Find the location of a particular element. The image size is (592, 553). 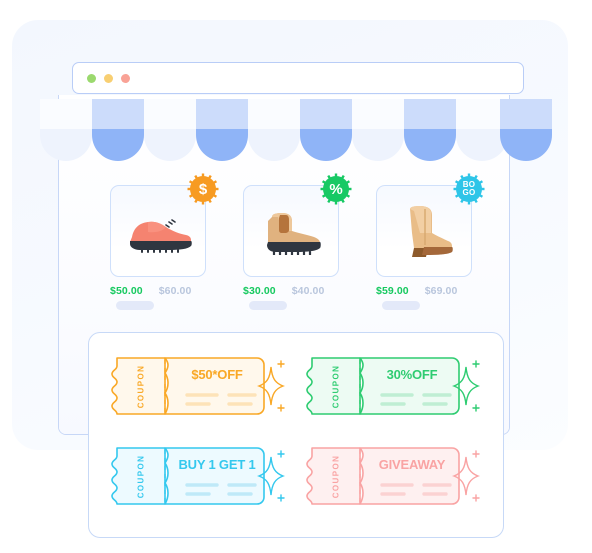

badge-label: % is located at coordinates (336, 189).